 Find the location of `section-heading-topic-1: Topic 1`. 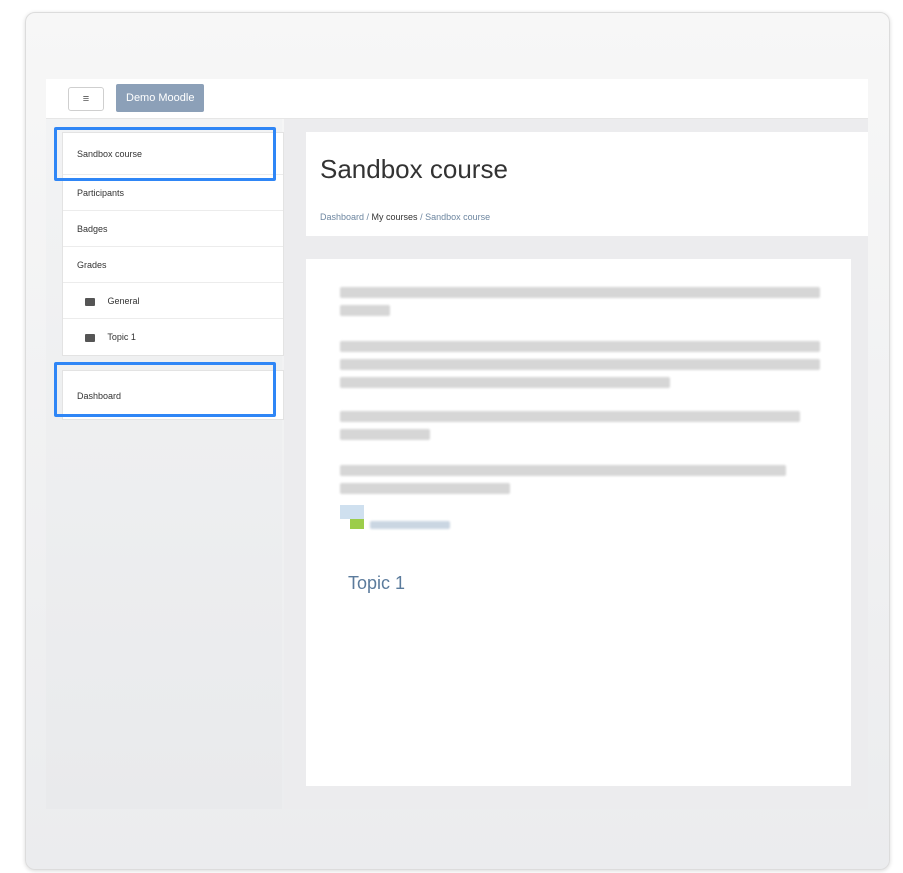

section-heading-topic-1: Topic 1 is located at coordinates (376, 583).